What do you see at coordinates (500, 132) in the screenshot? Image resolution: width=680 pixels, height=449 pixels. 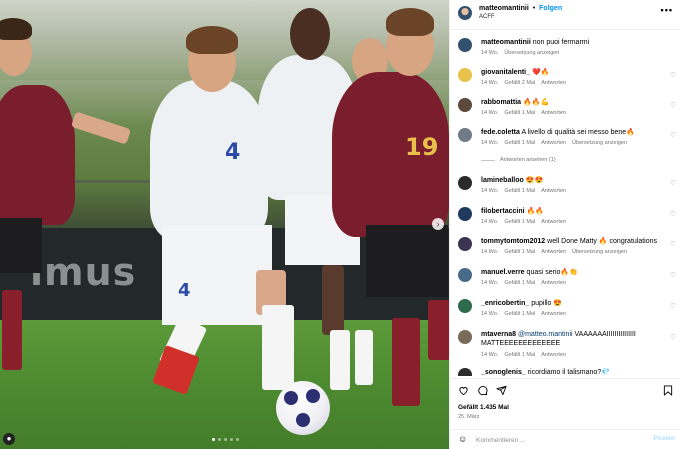 I see `comment-username: fede.coletta` at bounding box center [500, 132].